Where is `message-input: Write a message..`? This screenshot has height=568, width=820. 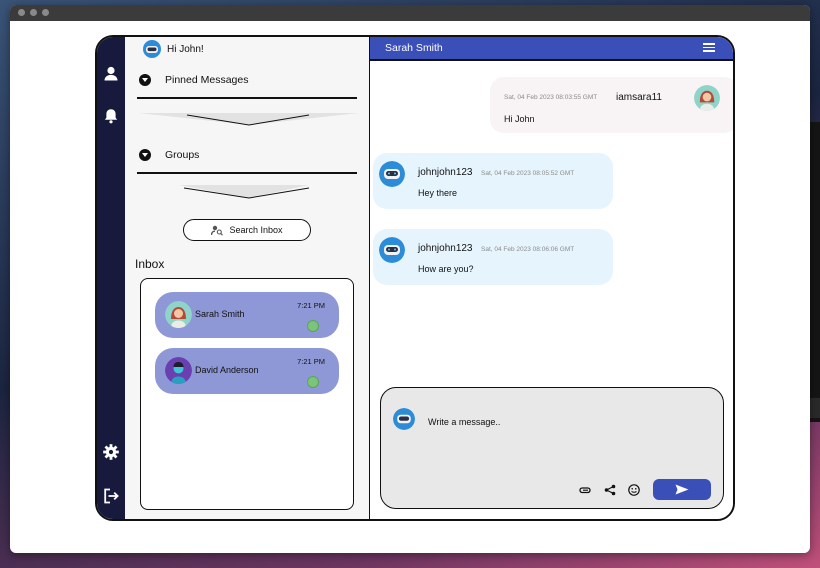 message-input: Write a message.. is located at coordinates (464, 422).